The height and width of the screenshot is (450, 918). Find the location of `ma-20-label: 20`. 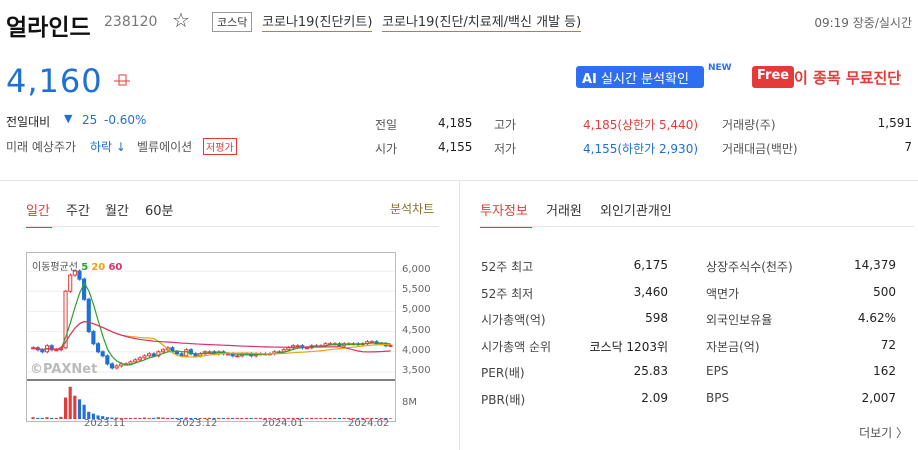

ma-20-label: 20 is located at coordinates (98, 267).